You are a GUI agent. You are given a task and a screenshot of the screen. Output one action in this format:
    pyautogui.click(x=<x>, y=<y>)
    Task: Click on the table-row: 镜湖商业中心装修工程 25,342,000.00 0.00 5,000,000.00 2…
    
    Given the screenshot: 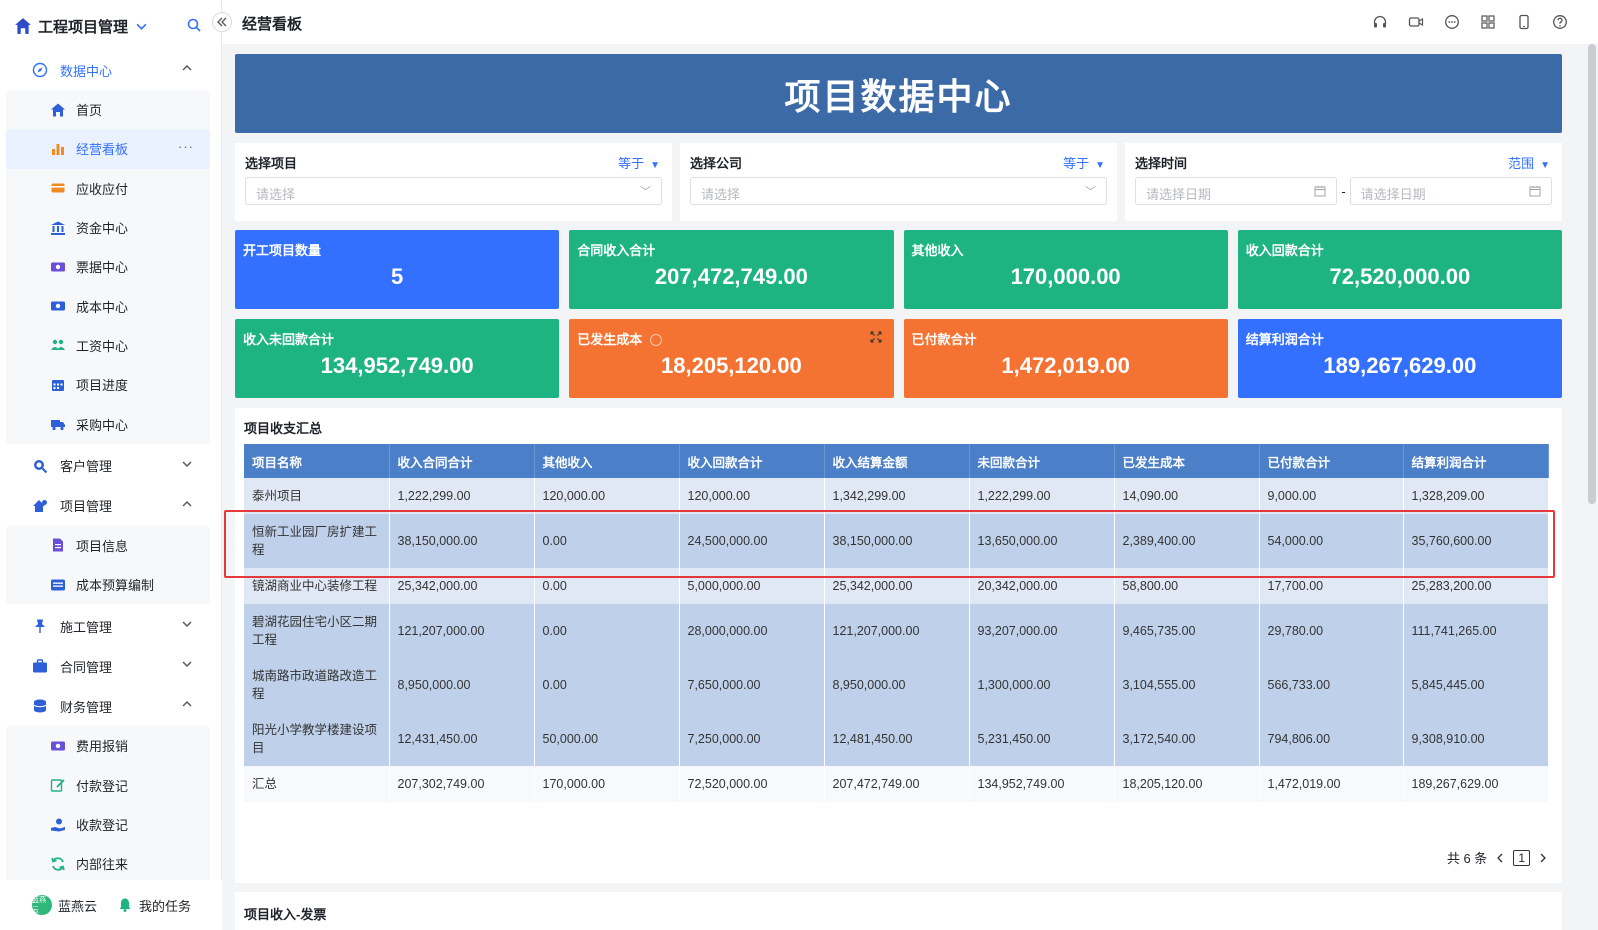 What is the action you would take?
    pyautogui.click(x=896, y=586)
    